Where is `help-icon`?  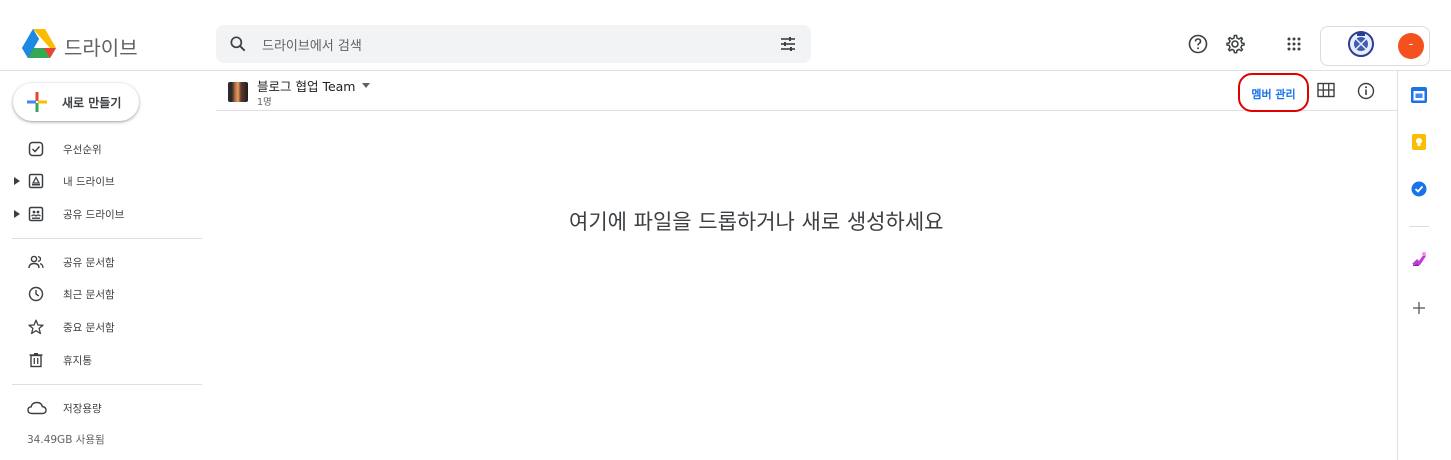 help-icon is located at coordinates (1198, 44).